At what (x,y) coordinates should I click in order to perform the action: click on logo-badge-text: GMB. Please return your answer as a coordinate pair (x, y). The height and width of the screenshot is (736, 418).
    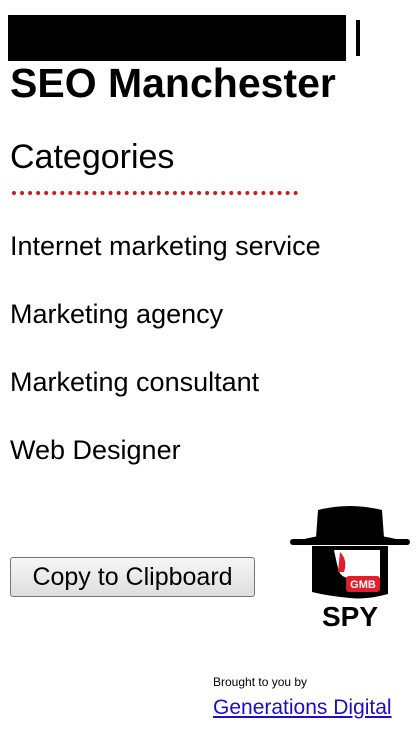
    Looking at the image, I should click on (363, 585).